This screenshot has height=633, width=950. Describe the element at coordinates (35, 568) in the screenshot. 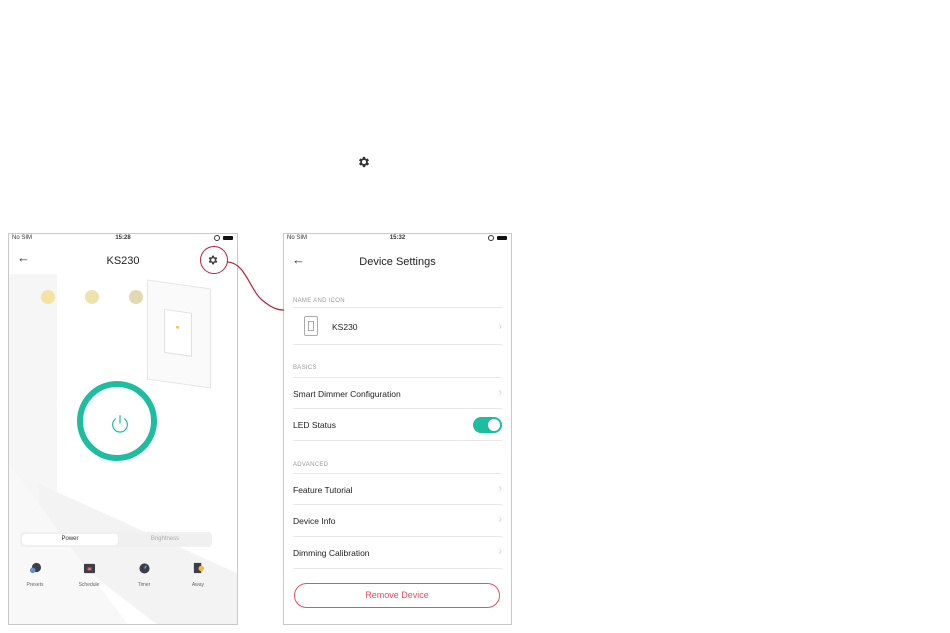

I see `presets-icon` at that location.